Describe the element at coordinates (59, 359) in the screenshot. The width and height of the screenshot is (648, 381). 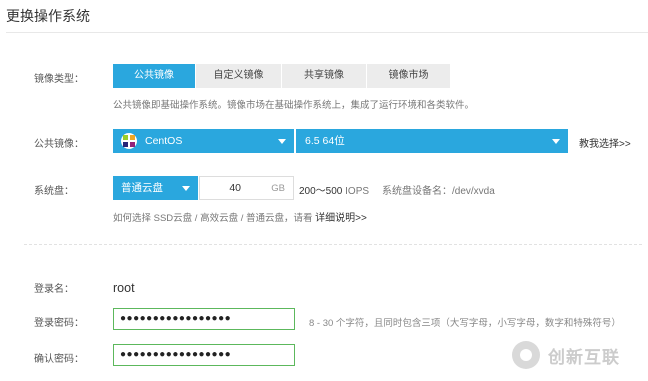
I see `confirm-password-label: 确认密码：` at that location.